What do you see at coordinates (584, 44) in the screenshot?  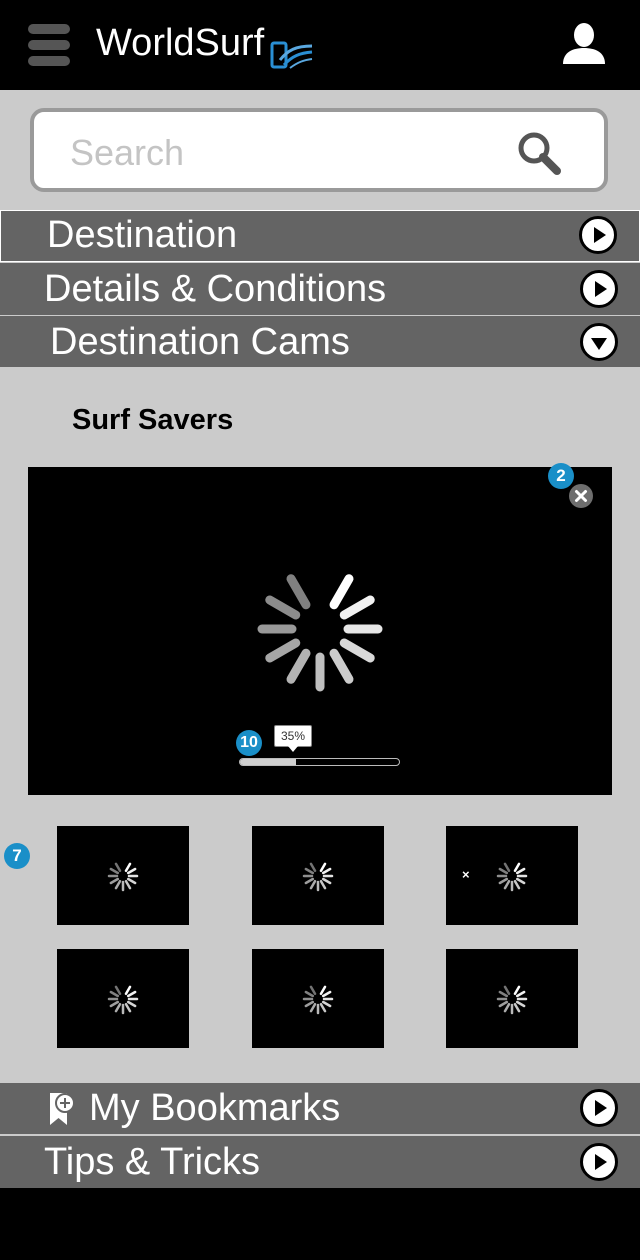 I see `user-profile-icon` at bounding box center [584, 44].